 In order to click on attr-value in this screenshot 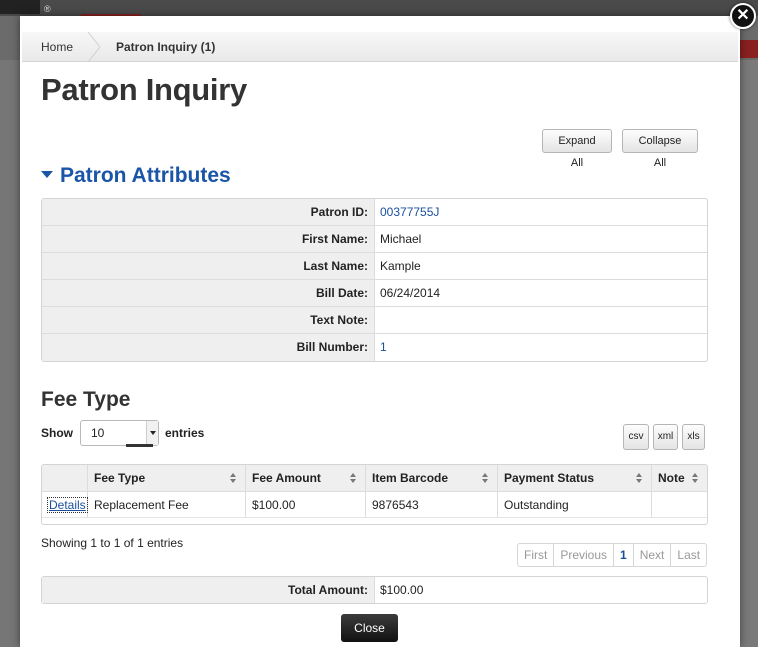, I will do `click(541, 320)`.